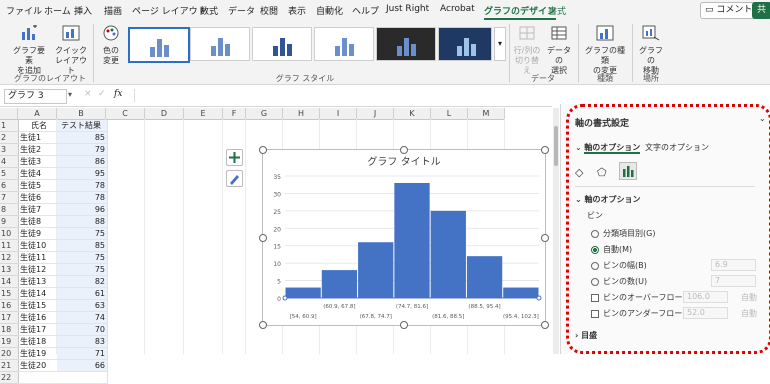 This screenshot has width=770, height=384. What do you see at coordinates (38, 282) in the screenshot?
I see `cell-name: 生徒13` at bounding box center [38, 282].